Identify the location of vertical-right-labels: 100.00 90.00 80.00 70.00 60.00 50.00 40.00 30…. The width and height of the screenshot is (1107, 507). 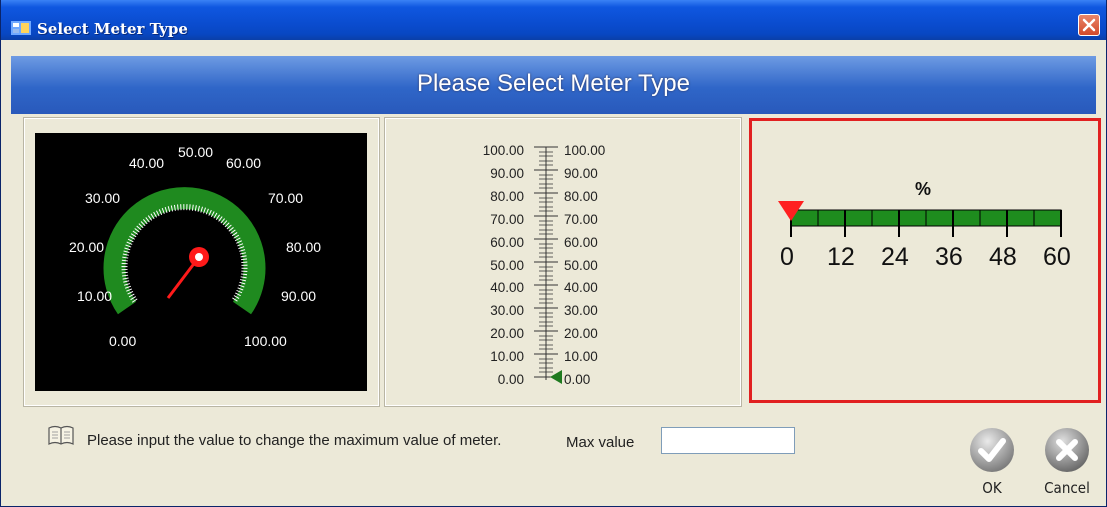
(585, 265).